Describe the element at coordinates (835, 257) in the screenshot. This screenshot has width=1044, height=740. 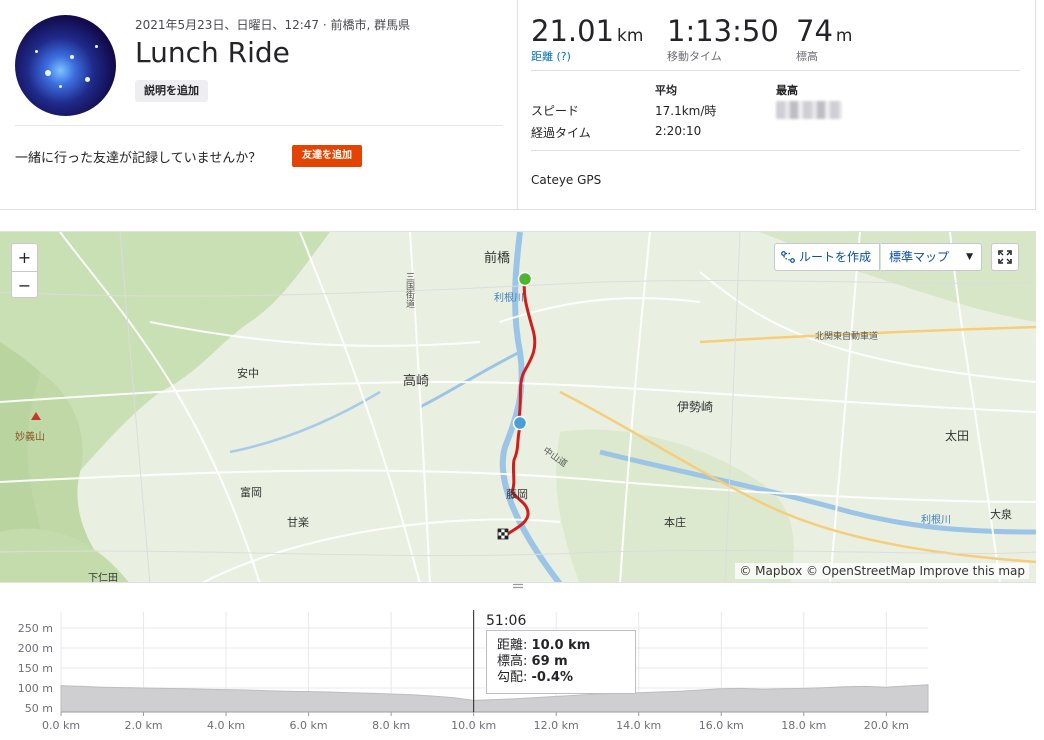
I see `create-route-label: ルートを作成` at that location.